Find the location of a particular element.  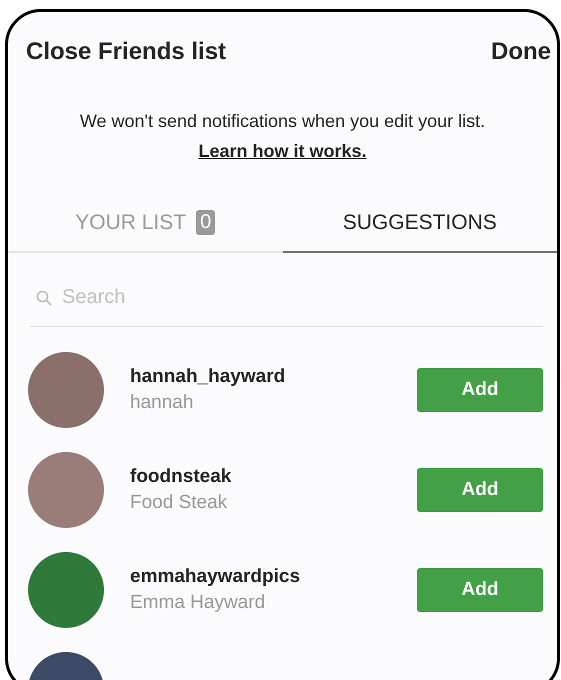

search-field: Search is located at coordinates (301, 297).